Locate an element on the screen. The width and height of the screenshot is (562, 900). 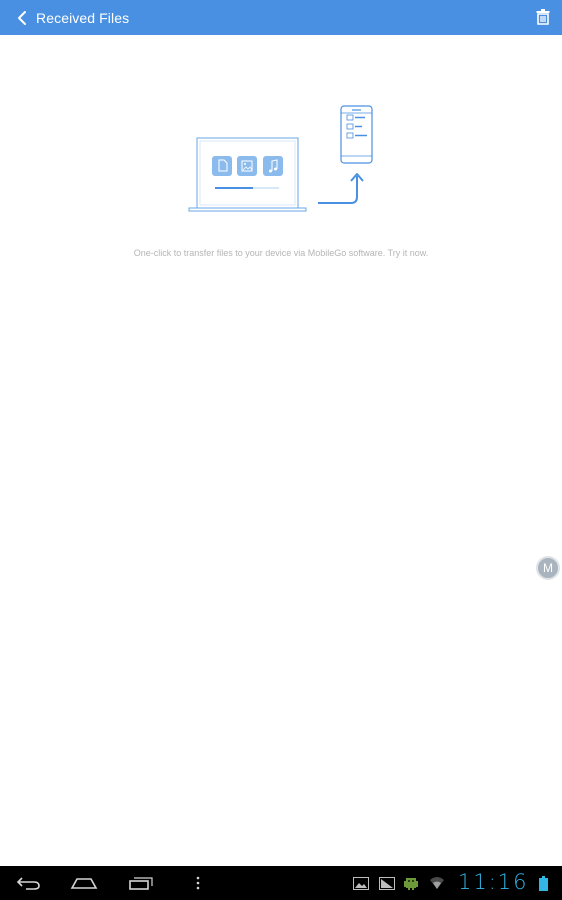
back-icon is located at coordinates (28, 883).